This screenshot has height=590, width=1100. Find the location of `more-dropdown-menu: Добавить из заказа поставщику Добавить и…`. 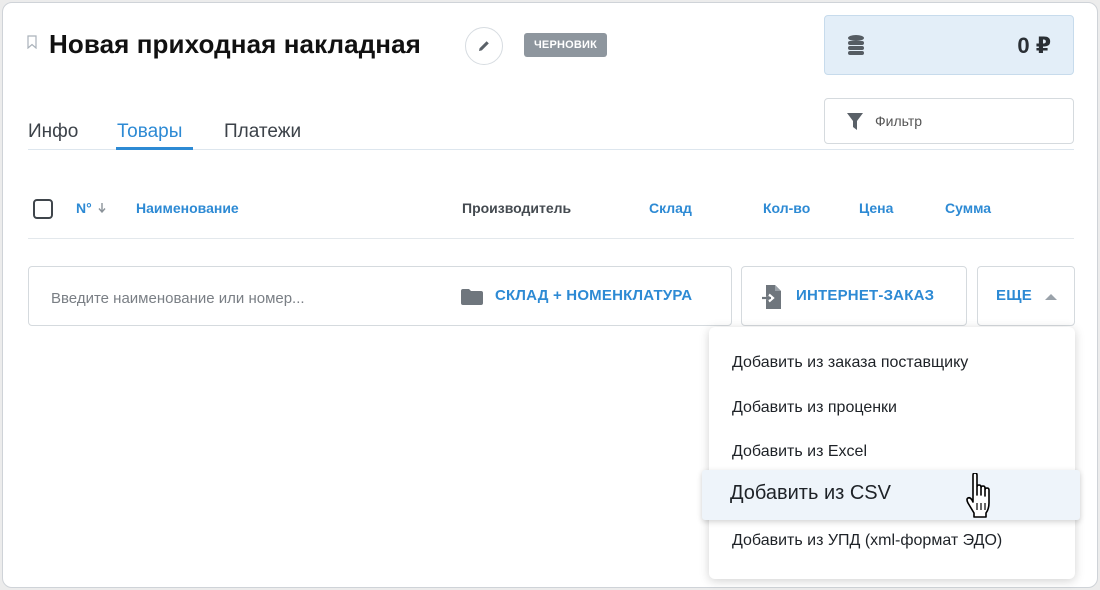

more-dropdown-menu: Добавить из заказа поставщику Добавить и… is located at coordinates (892, 453).